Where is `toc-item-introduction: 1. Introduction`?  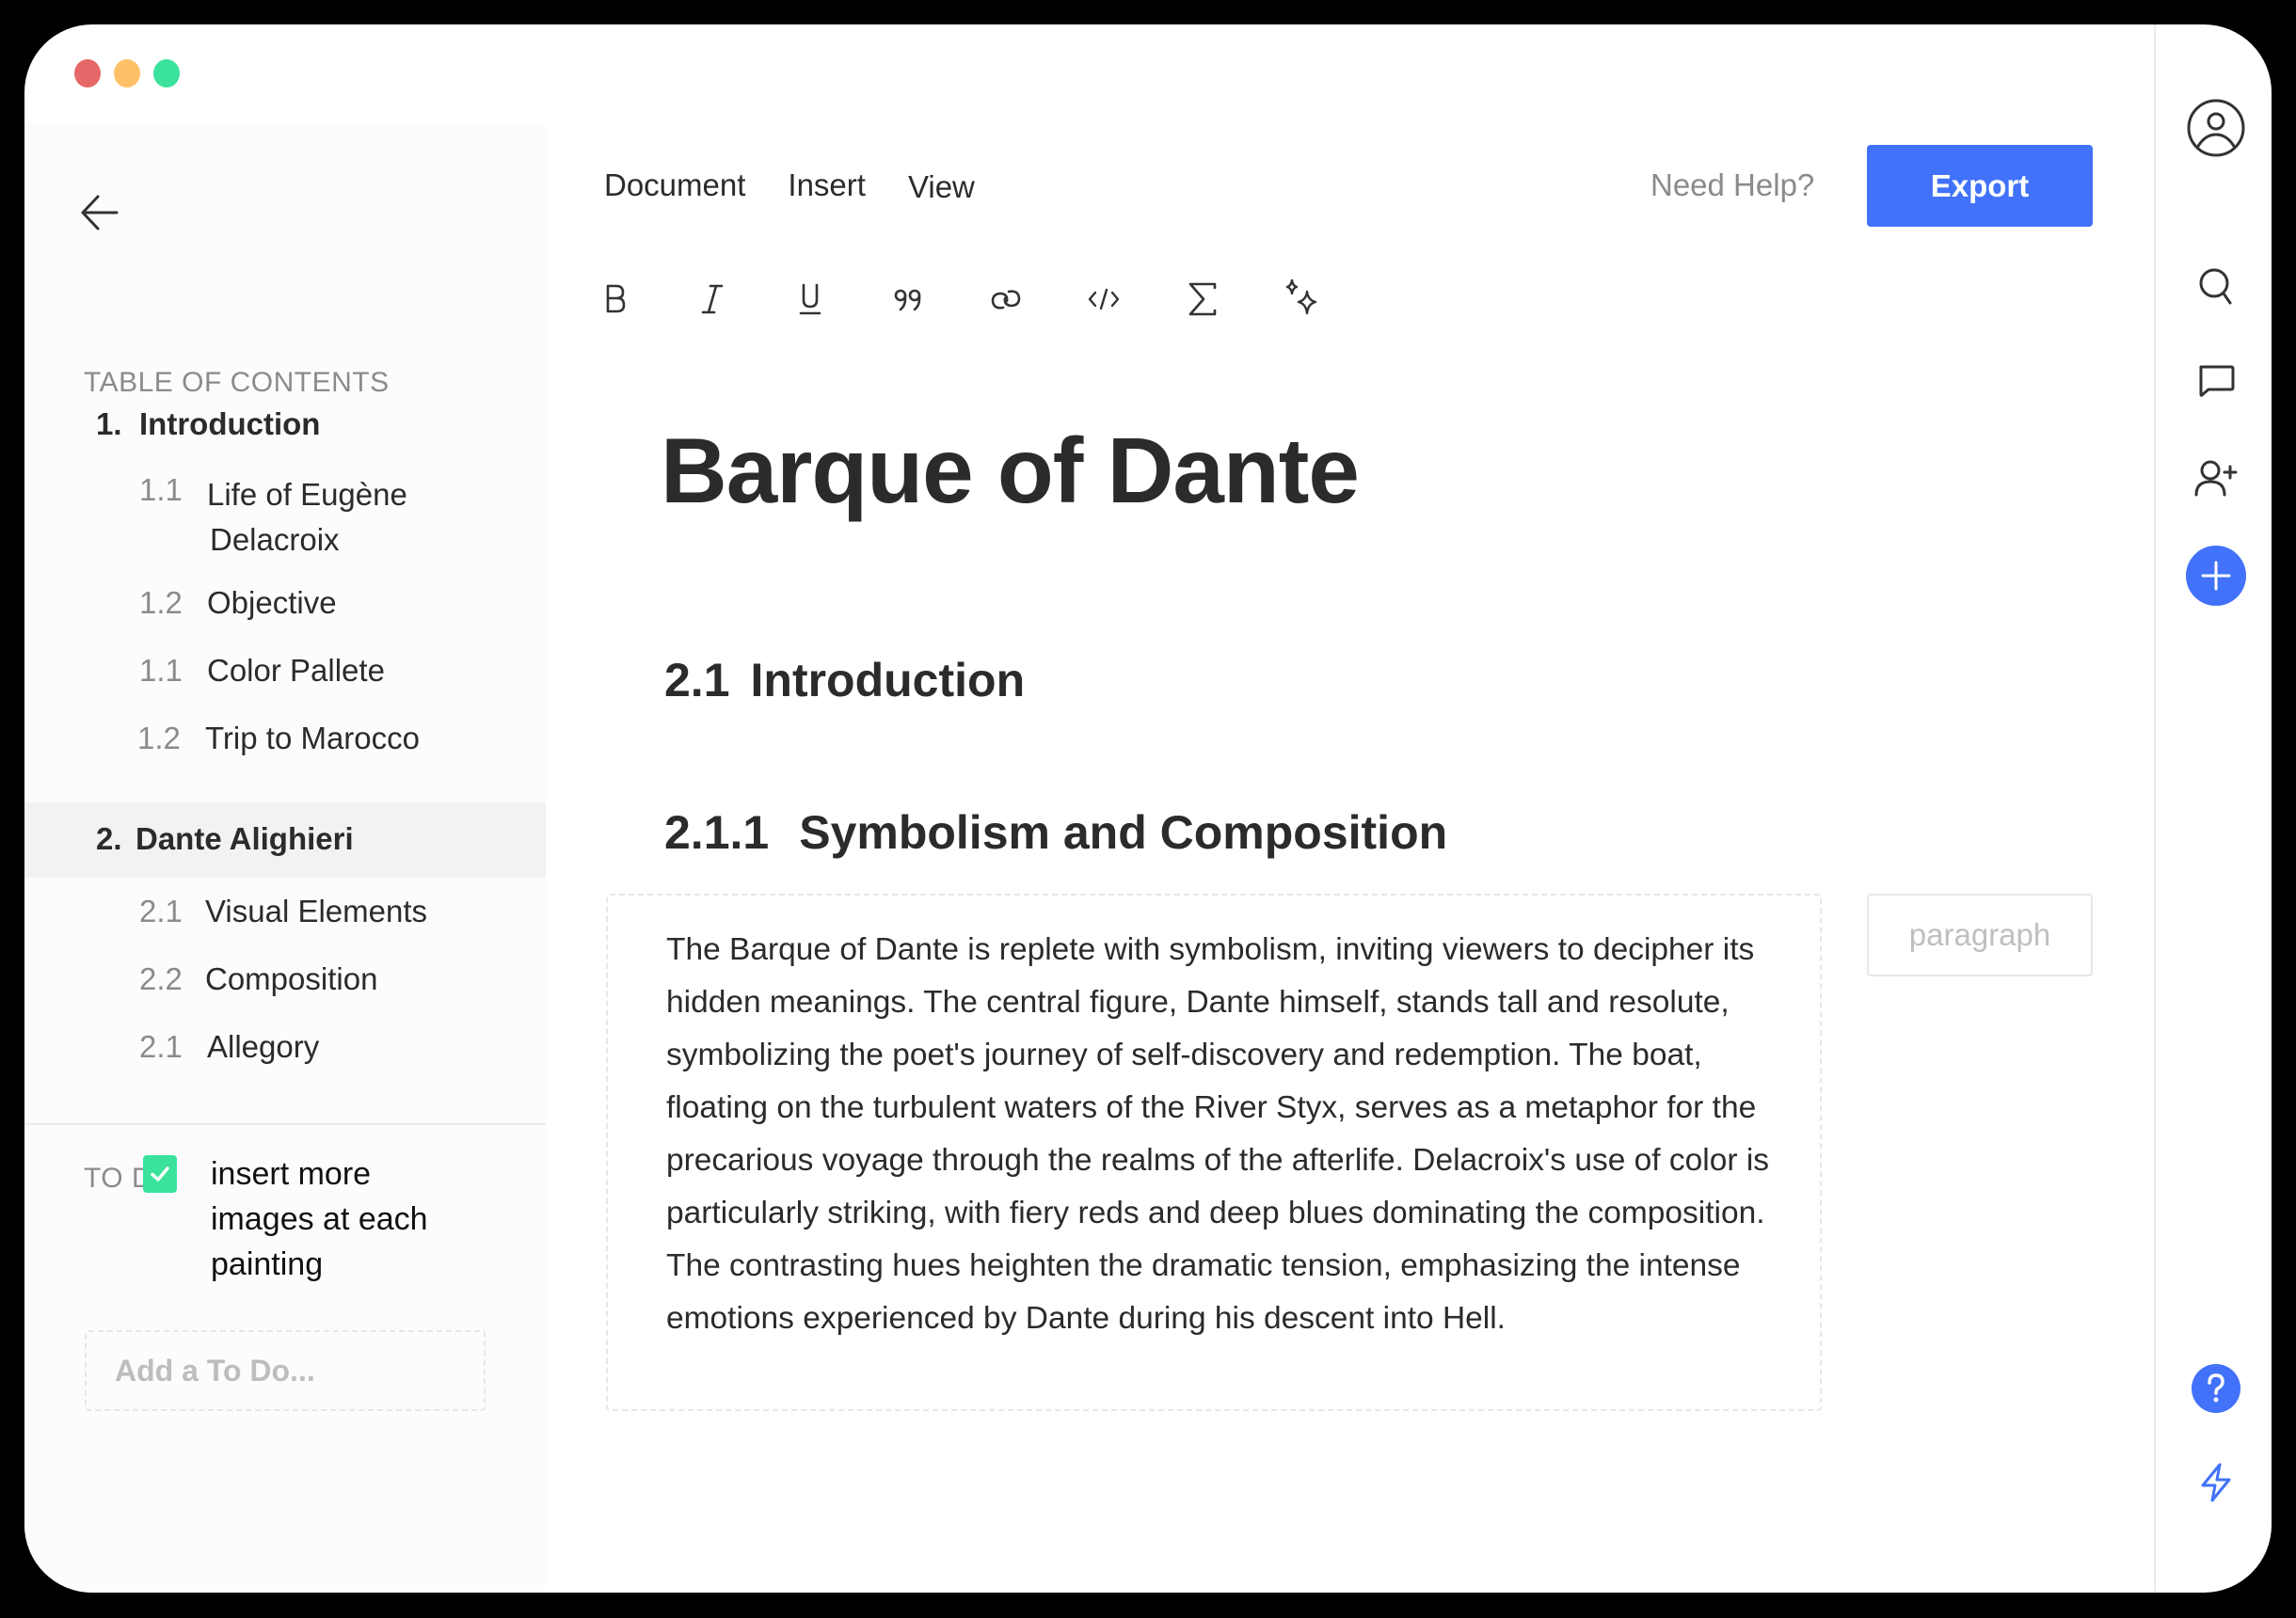 toc-item-introduction: 1. Introduction is located at coordinates (285, 425).